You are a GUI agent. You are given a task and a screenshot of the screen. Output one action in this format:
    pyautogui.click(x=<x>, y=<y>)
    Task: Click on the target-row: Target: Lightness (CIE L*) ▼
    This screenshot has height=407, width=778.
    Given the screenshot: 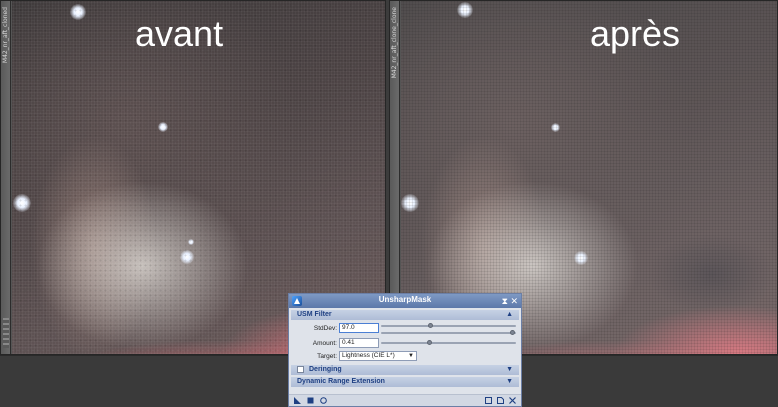 What is the action you would take?
    pyautogui.click(x=405, y=357)
    